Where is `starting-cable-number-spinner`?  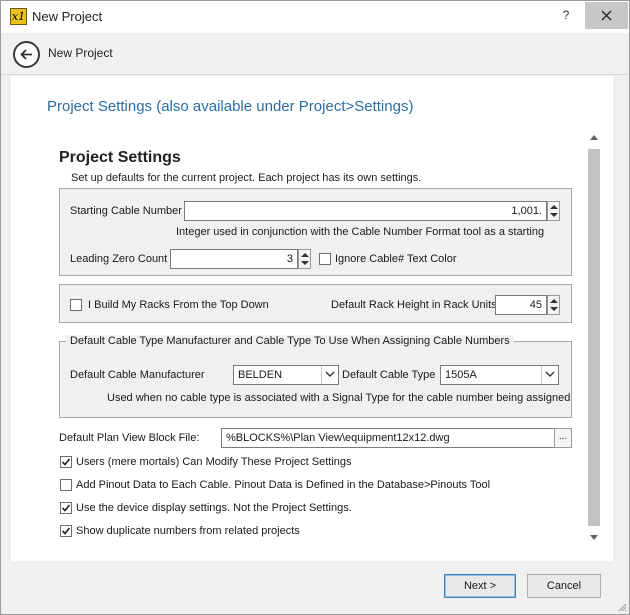
starting-cable-number-spinner is located at coordinates (553, 211).